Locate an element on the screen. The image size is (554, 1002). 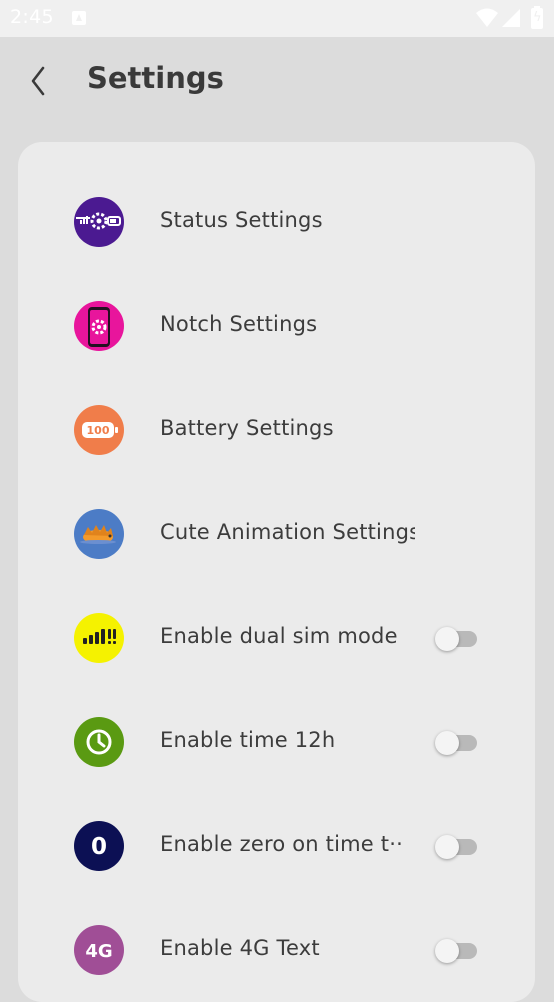
back-button is located at coordinates (44, 81).